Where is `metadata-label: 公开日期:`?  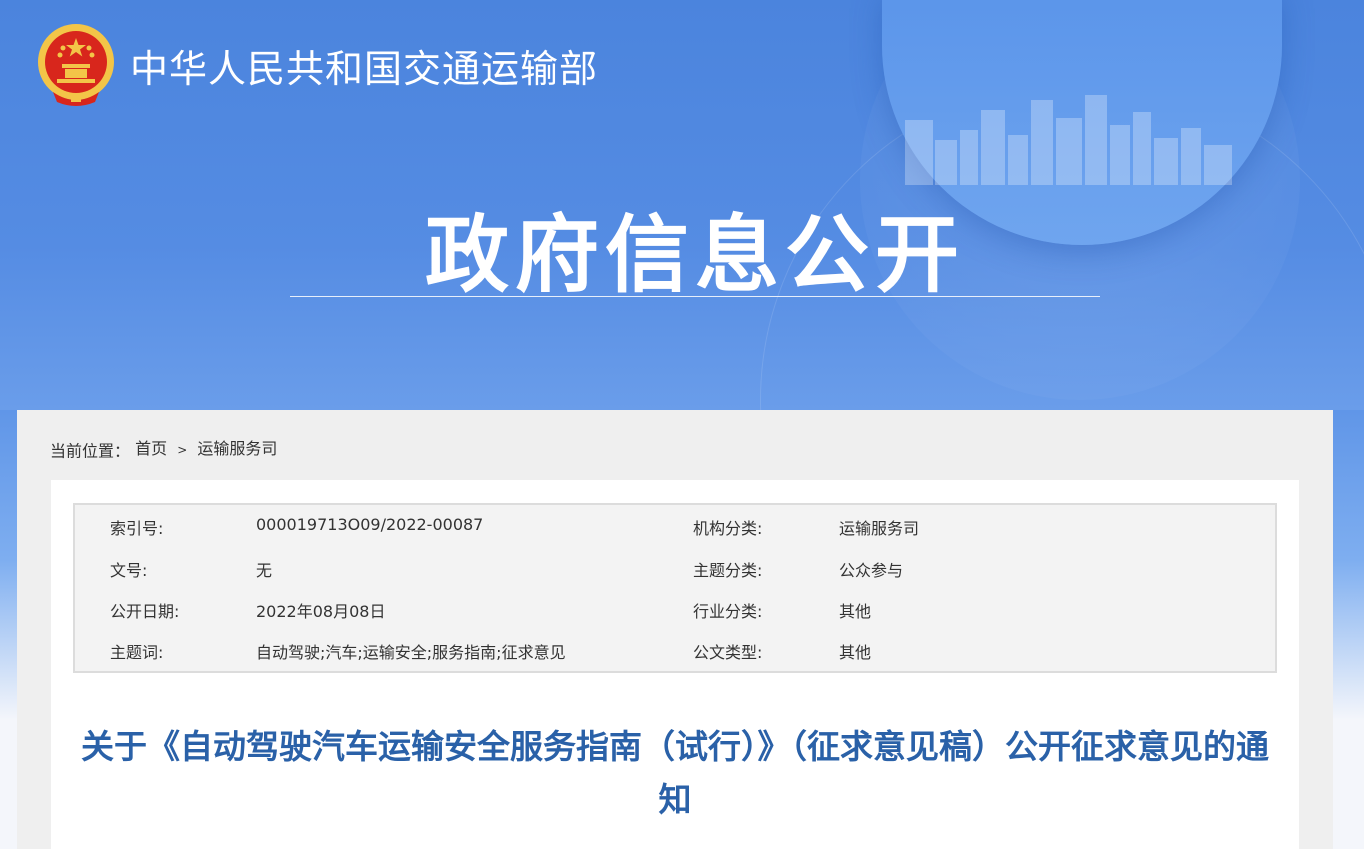
metadata-label: 公开日期: is located at coordinates (145, 611).